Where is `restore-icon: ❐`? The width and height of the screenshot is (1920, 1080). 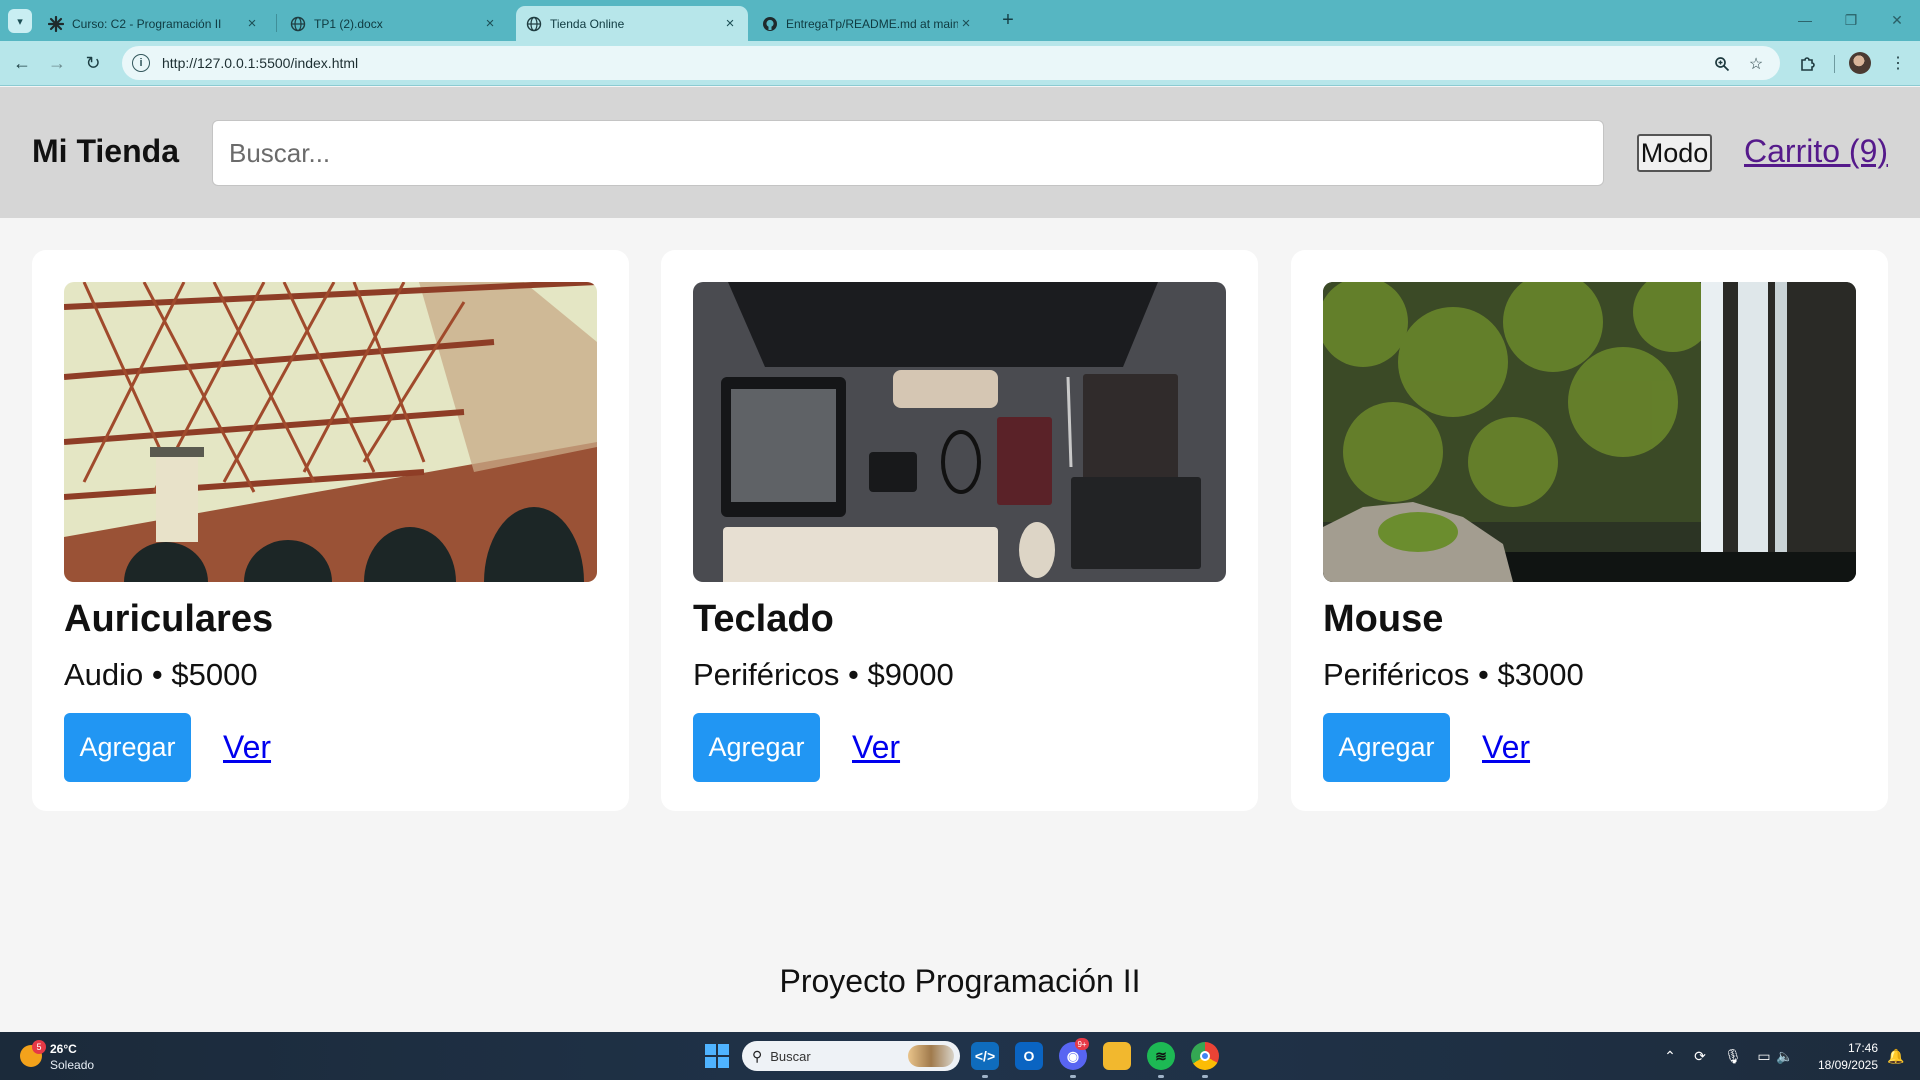
restore-icon: ❐ is located at coordinates (1851, 19).